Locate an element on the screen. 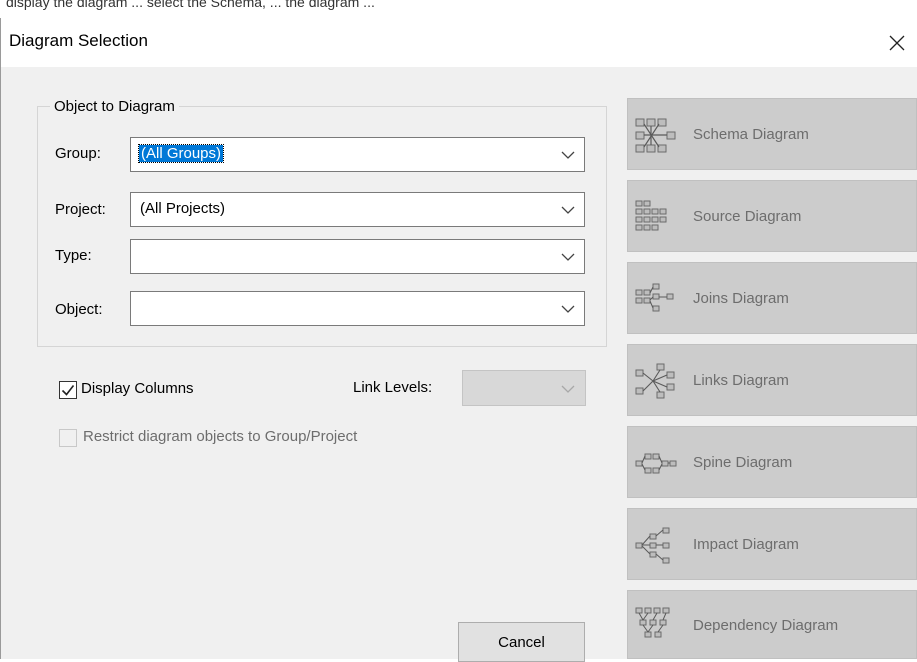  cancel-button-label: Cancel is located at coordinates (521, 642).